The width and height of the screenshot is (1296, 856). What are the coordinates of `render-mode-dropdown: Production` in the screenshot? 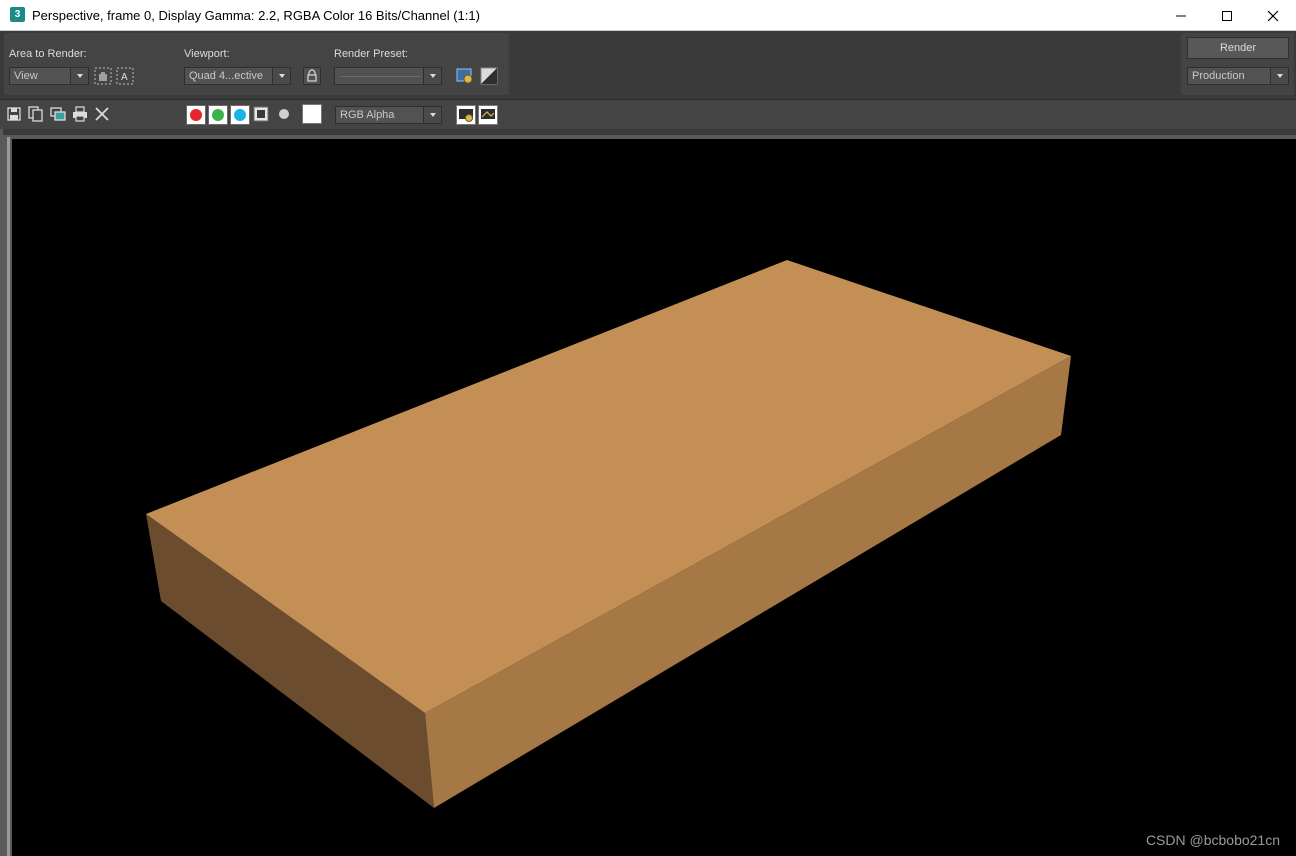 It's located at (1238, 76).